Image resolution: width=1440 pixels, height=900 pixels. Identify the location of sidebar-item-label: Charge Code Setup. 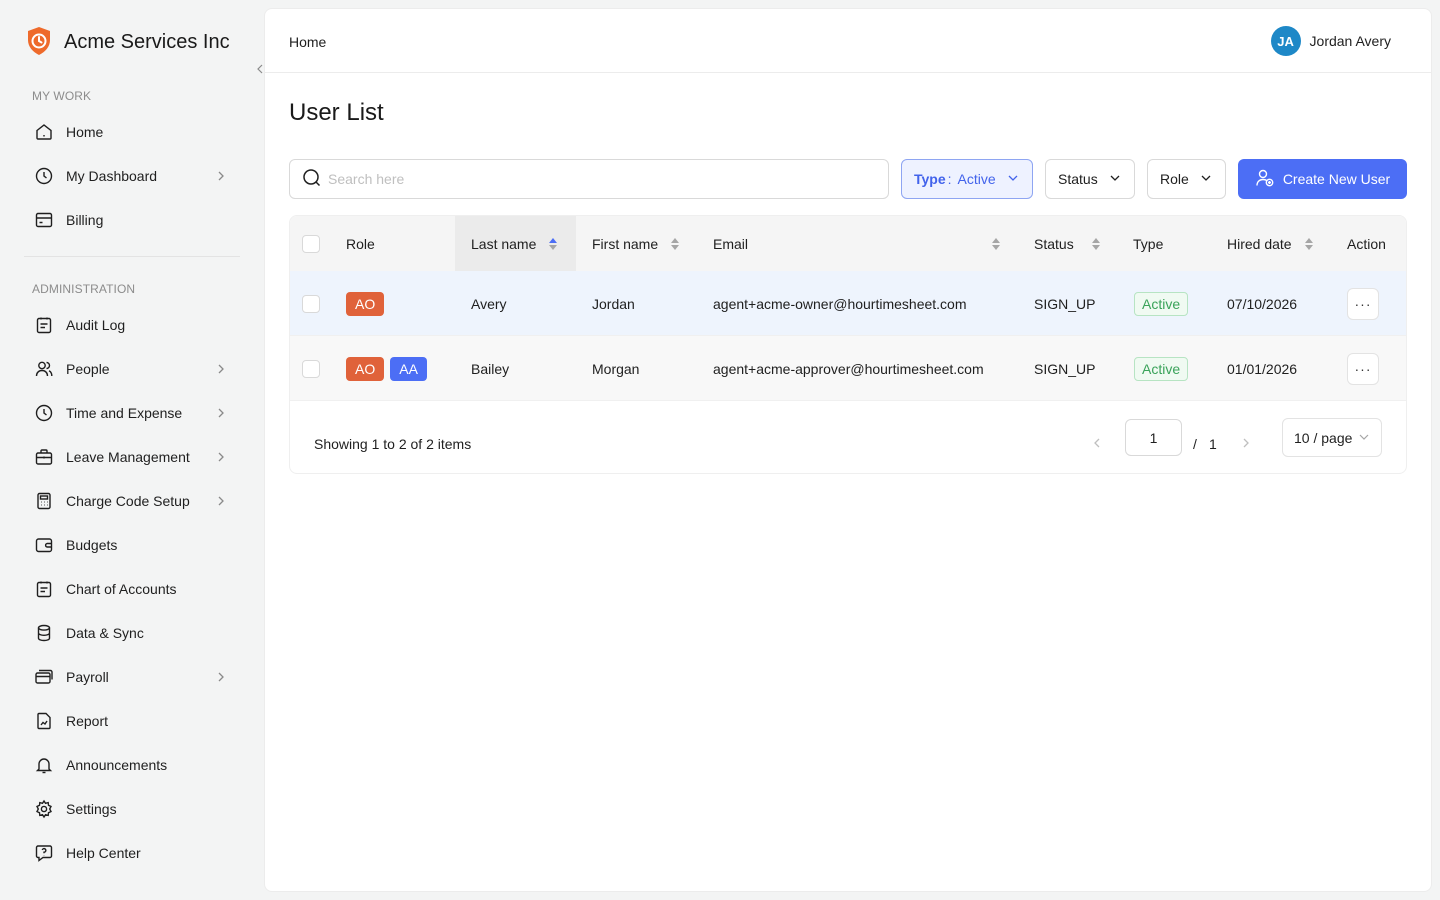
(128, 501).